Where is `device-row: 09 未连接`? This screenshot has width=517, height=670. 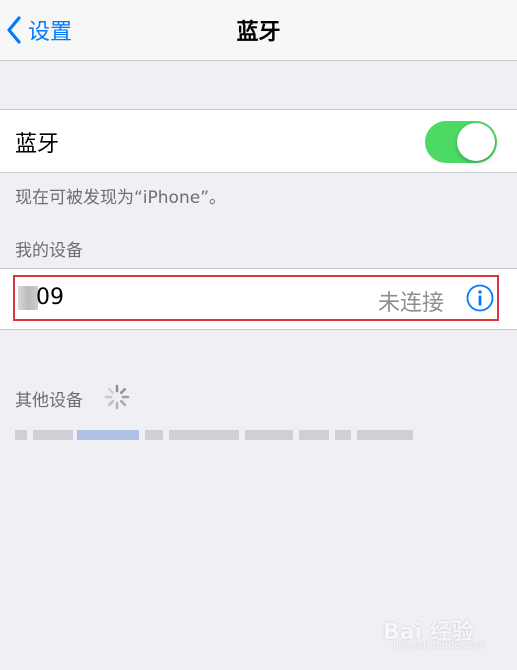 device-row: 09 未连接 is located at coordinates (258, 299).